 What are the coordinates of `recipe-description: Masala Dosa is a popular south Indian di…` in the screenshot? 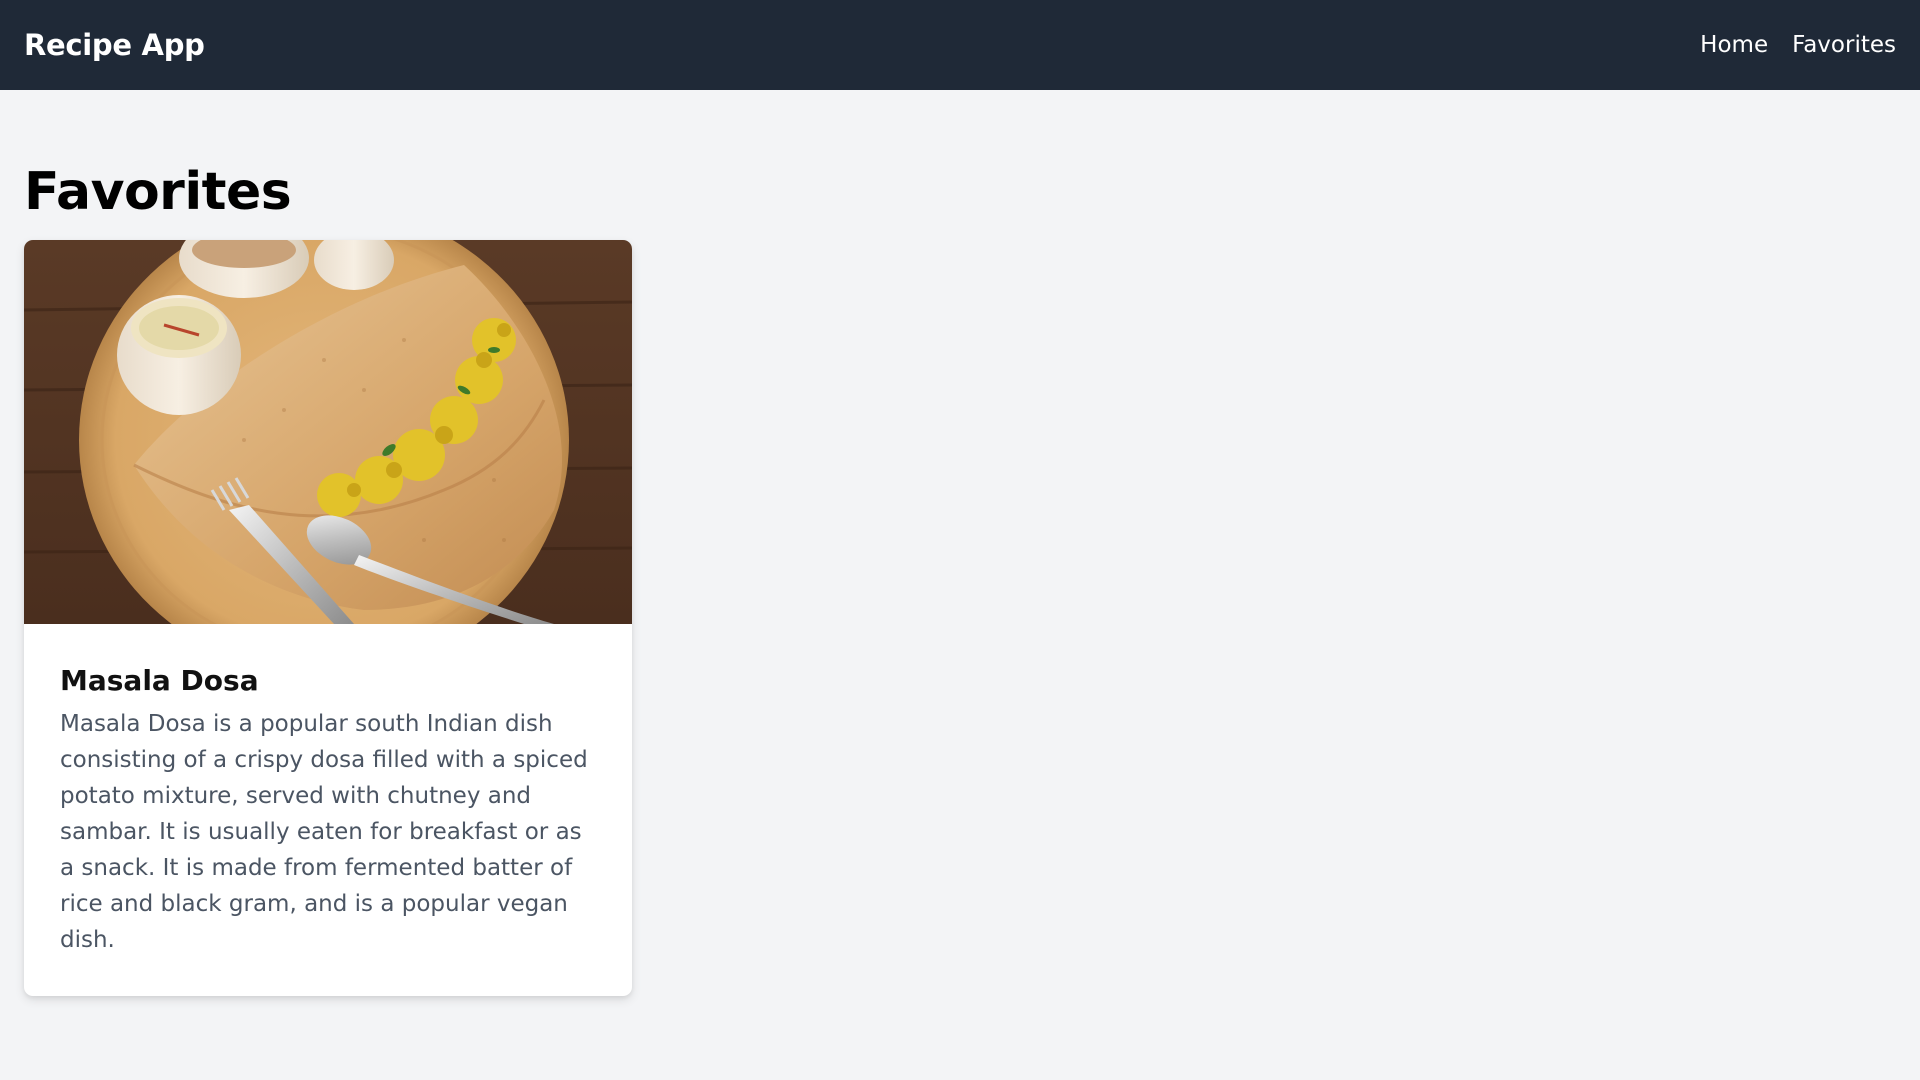 It's located at (324, 831).